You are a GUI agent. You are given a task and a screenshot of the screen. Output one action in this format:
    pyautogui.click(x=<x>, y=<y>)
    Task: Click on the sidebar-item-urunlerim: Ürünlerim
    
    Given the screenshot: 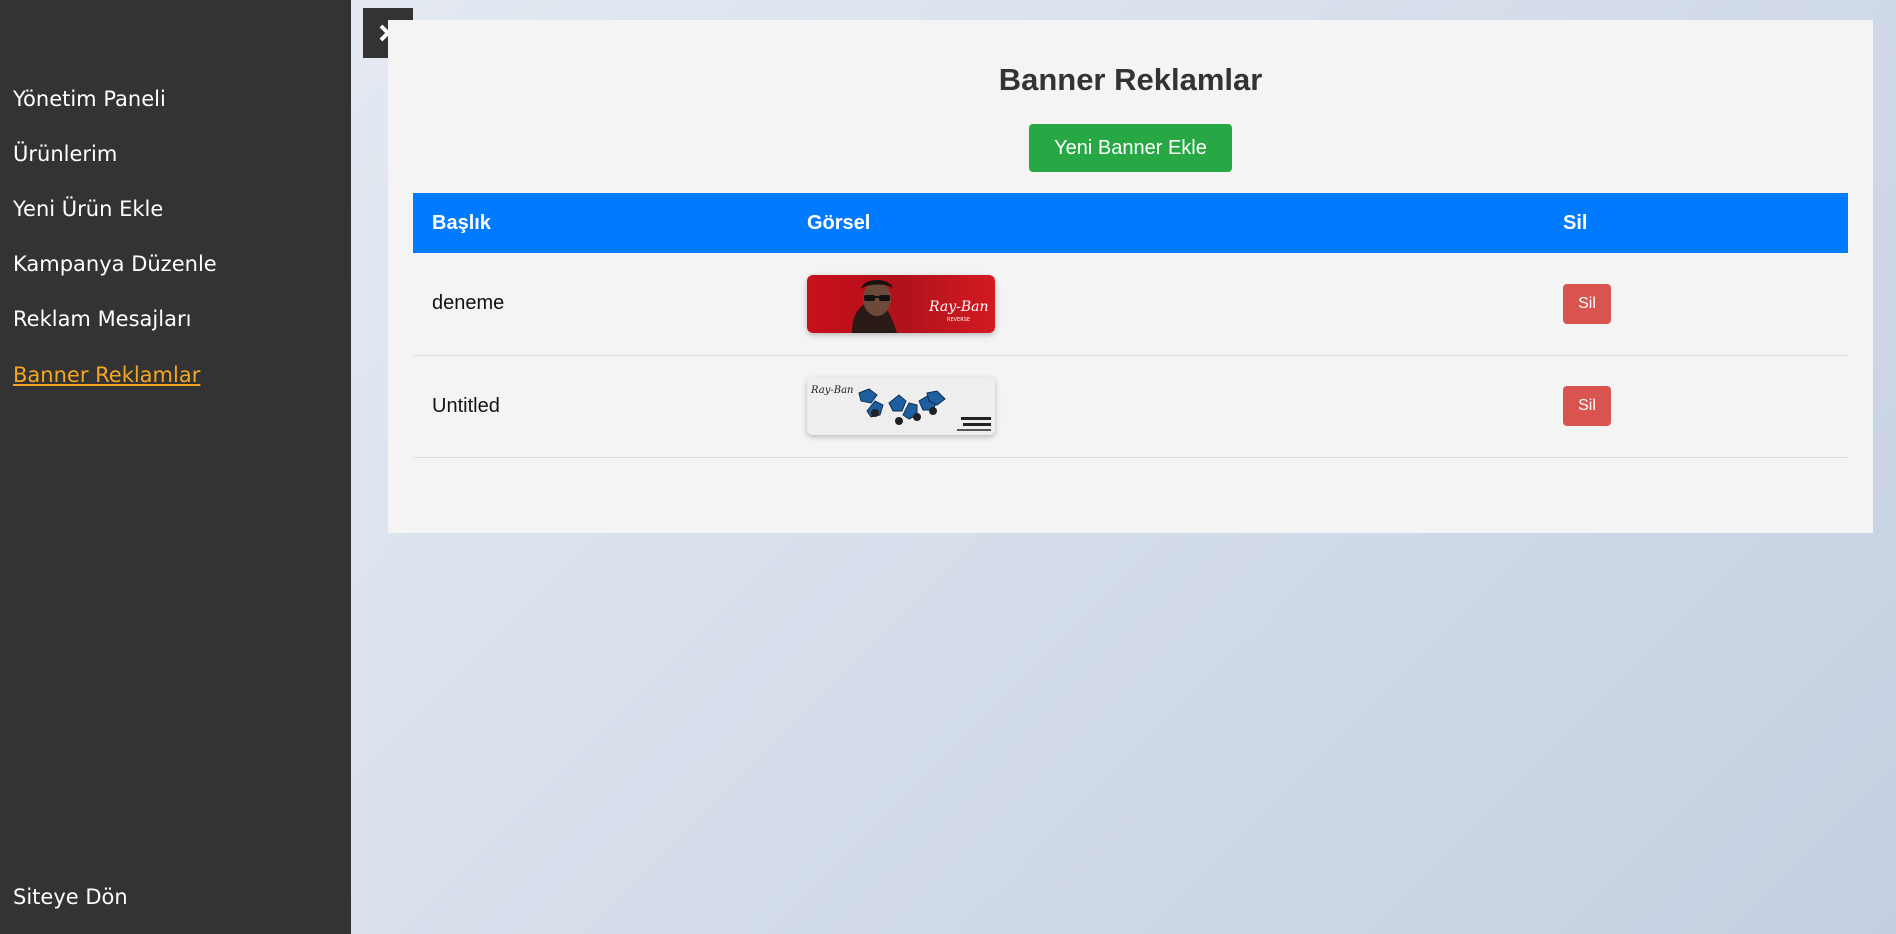 What is the action you would take?
    pyautogui.click(x=115, y=164)
    